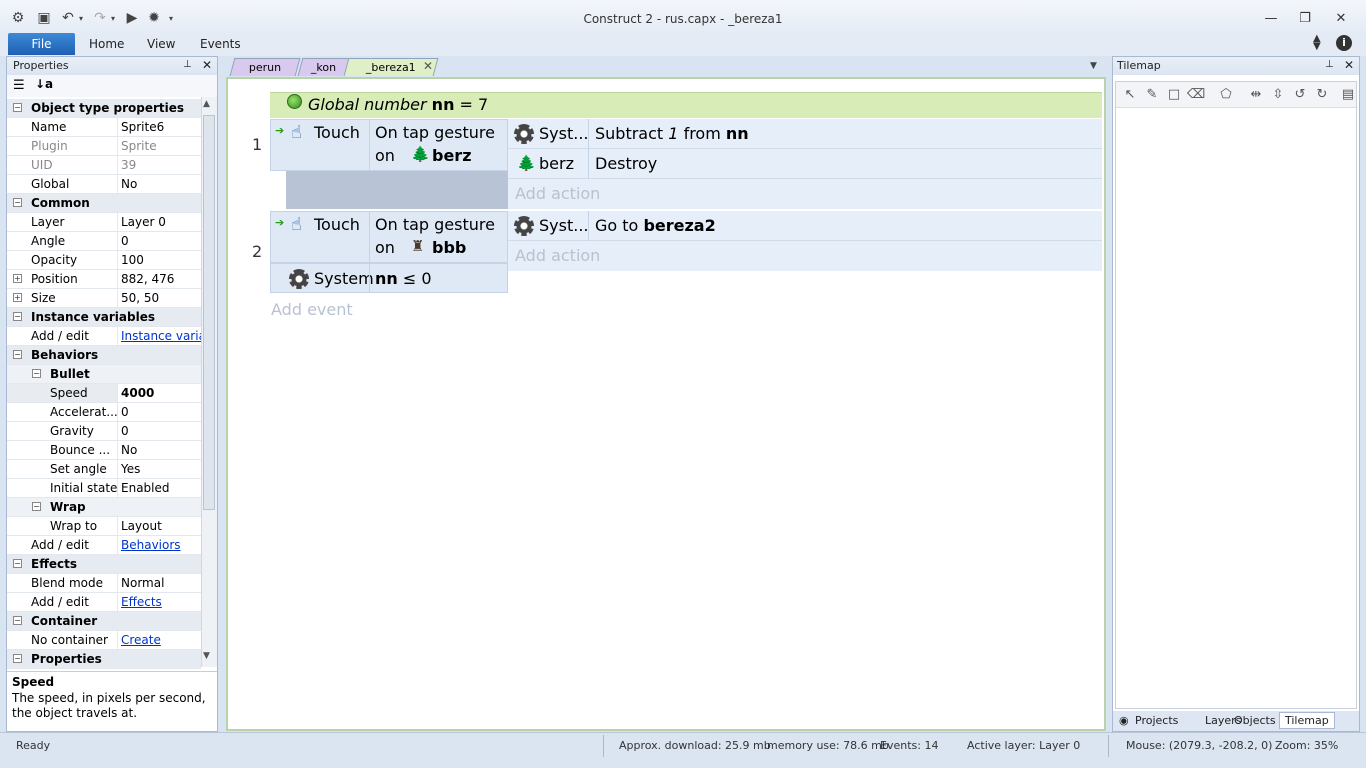 This screenshot has height=768, width=1366. Describe the element at coordinates (18, 18) in the screenshot. I see `app-logo-icon: ⚙` at that location.